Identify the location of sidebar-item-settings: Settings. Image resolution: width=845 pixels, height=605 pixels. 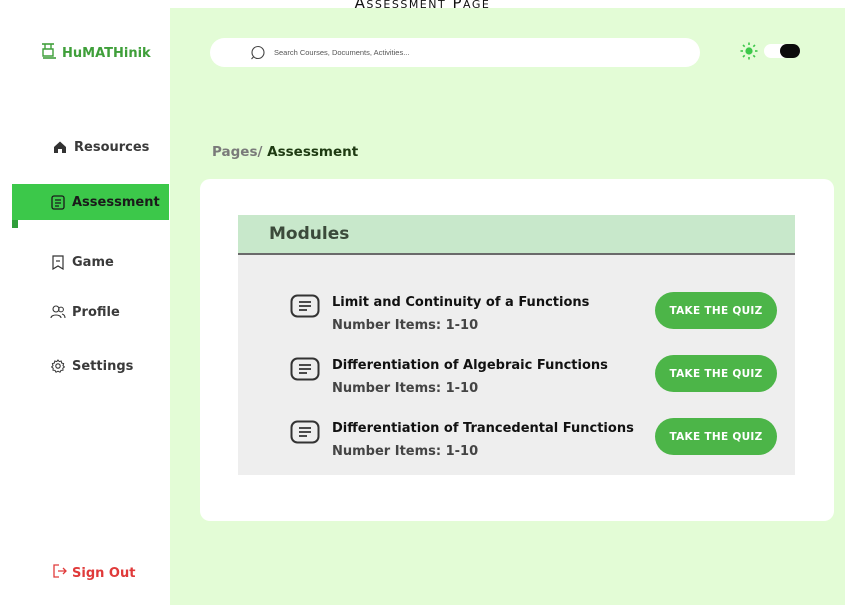
(85, 366).